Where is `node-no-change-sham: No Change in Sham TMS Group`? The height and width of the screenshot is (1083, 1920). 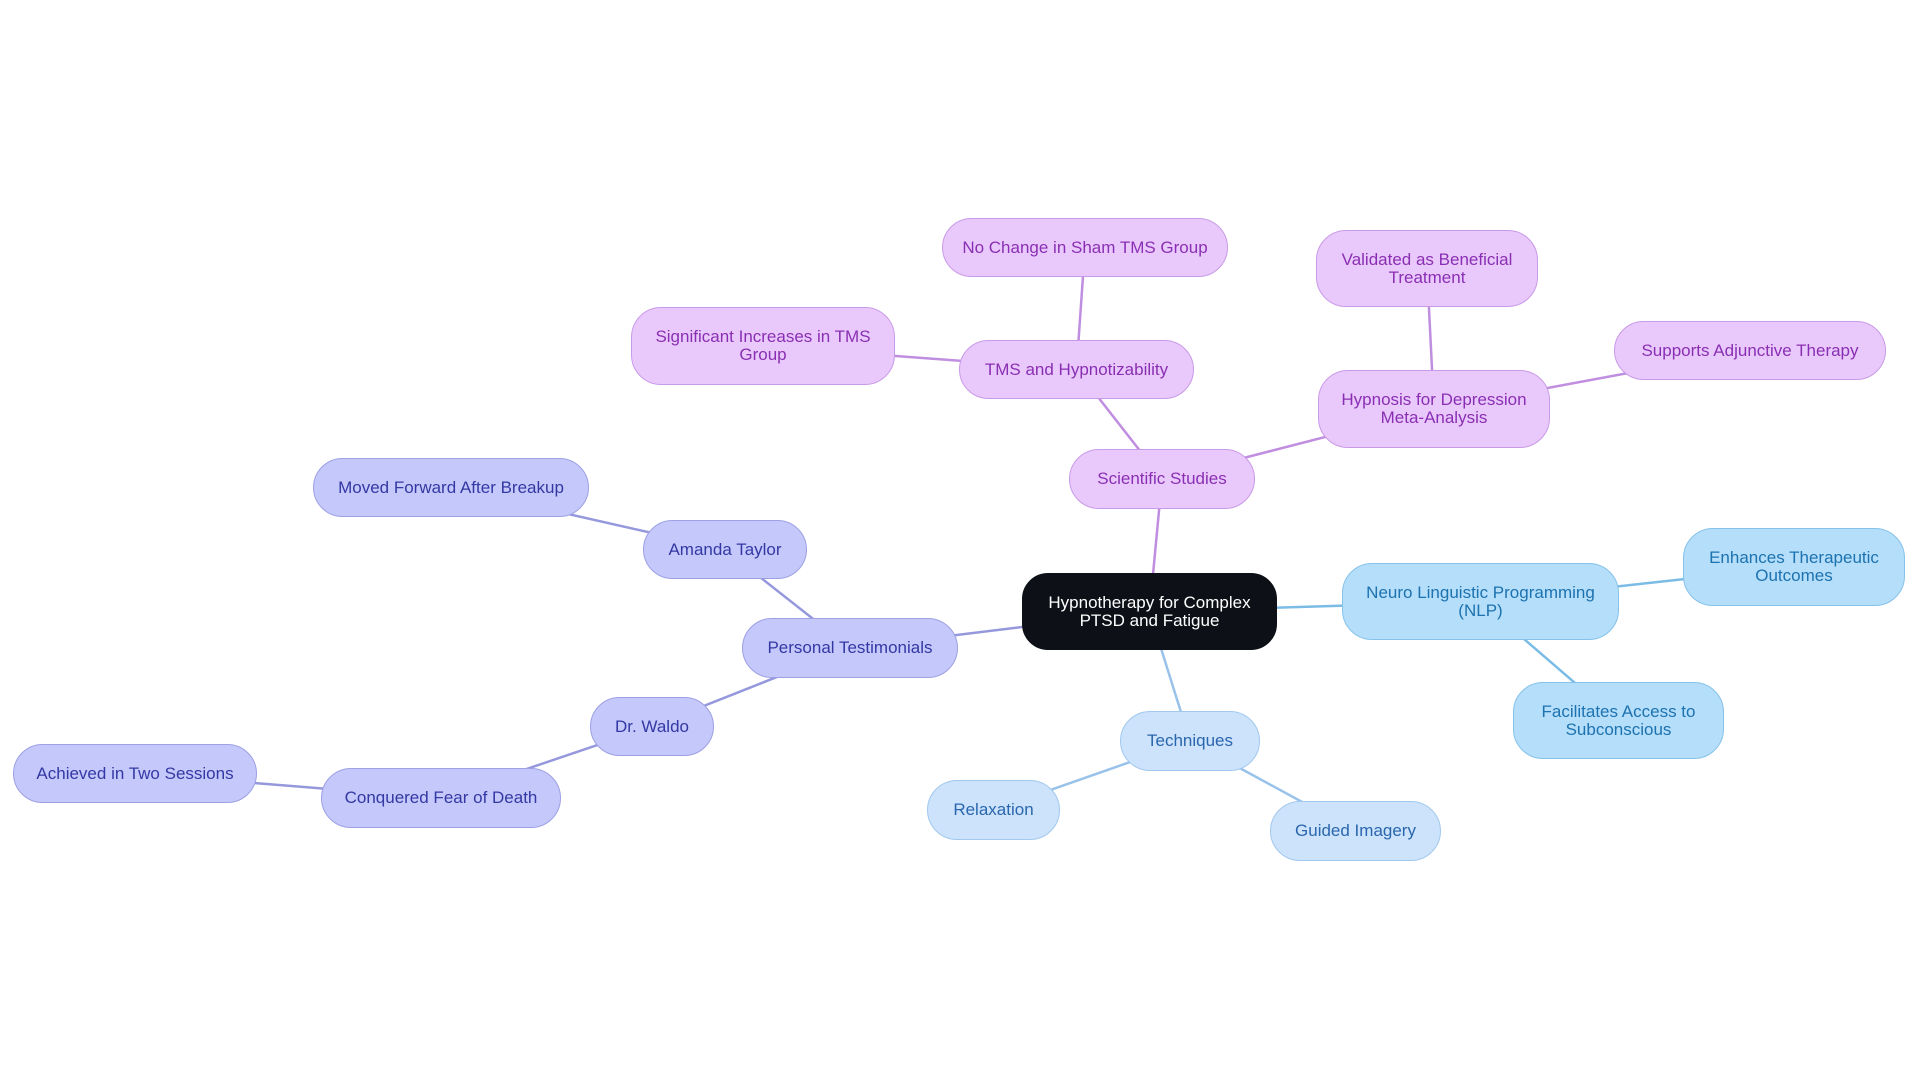 node-no-change-sham: No Change in Sham TMS Group is located at coordinates (1085, 247).